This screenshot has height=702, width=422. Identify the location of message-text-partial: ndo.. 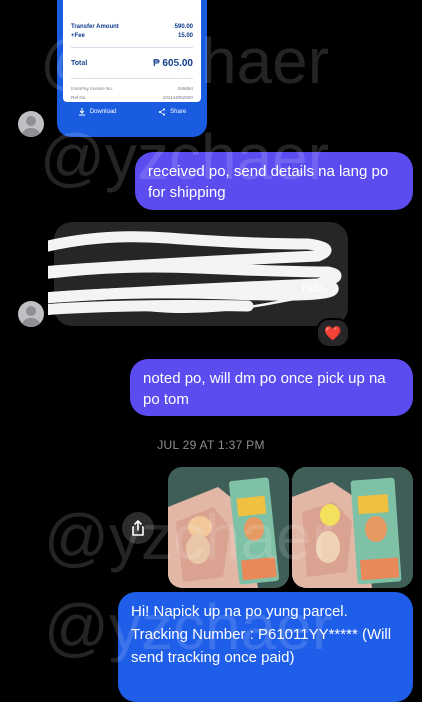
(315, 287).